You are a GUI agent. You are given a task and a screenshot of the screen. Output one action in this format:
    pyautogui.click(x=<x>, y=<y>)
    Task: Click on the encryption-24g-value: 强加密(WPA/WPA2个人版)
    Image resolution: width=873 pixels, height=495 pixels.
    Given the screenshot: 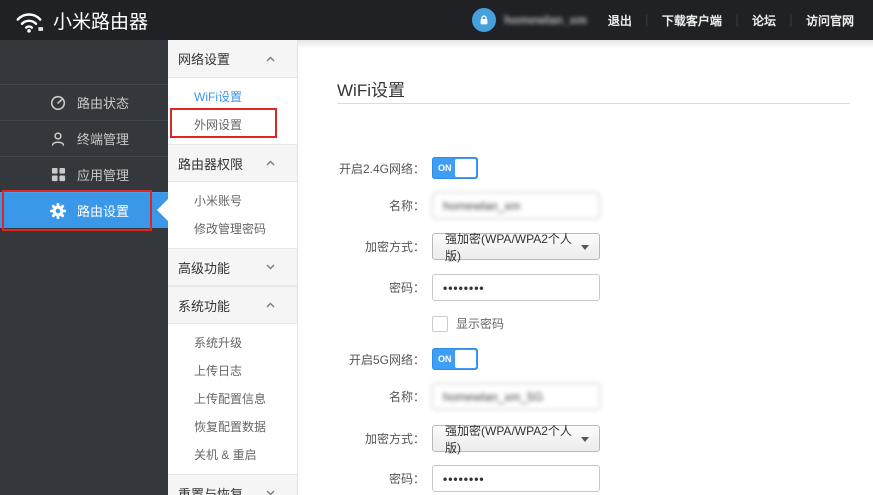 What is the action you would take?
    pyautogui.click(x=508, y=247)
    